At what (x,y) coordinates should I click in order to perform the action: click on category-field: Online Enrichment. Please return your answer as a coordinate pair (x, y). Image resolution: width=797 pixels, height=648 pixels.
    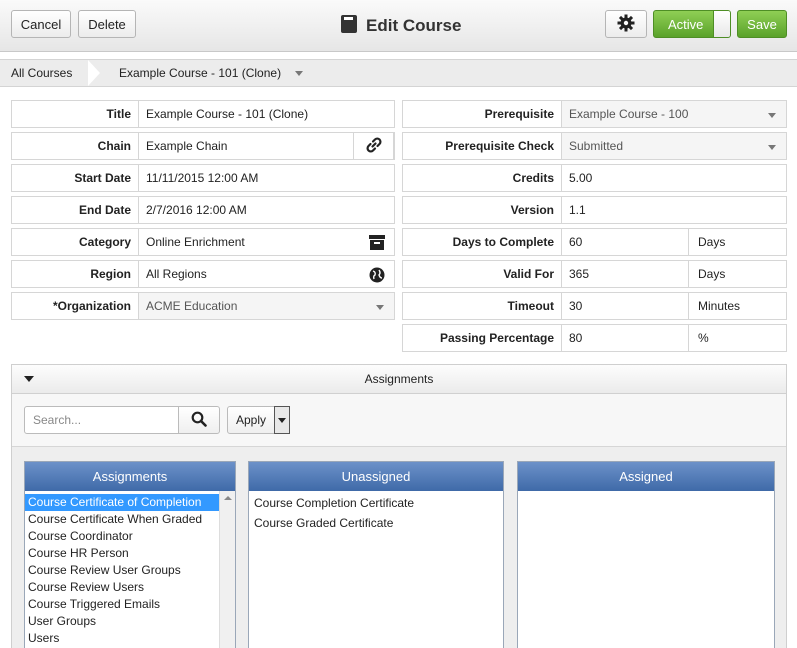
    Looking at the image, I should click on (267, 242).